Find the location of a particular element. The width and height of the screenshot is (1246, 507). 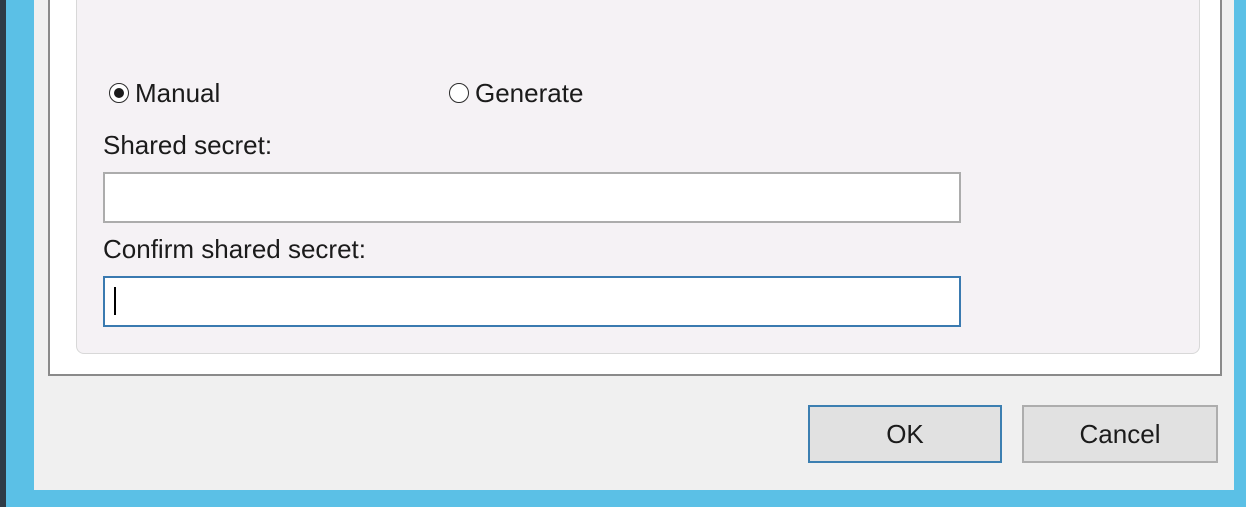

window-left-edge is located at coordinates (3, 253).